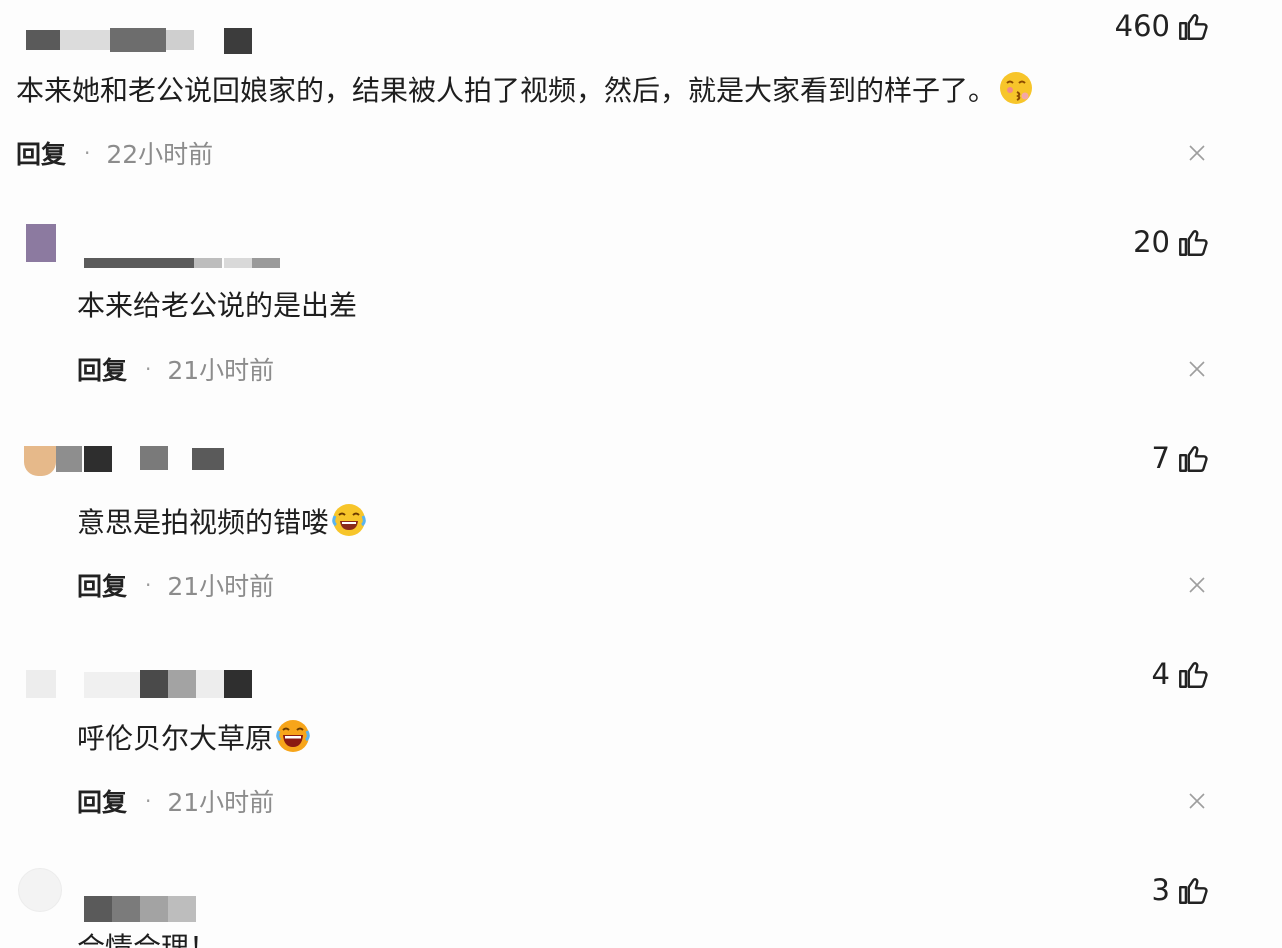  I want to click on like-button: 4, so click(1181, 674).